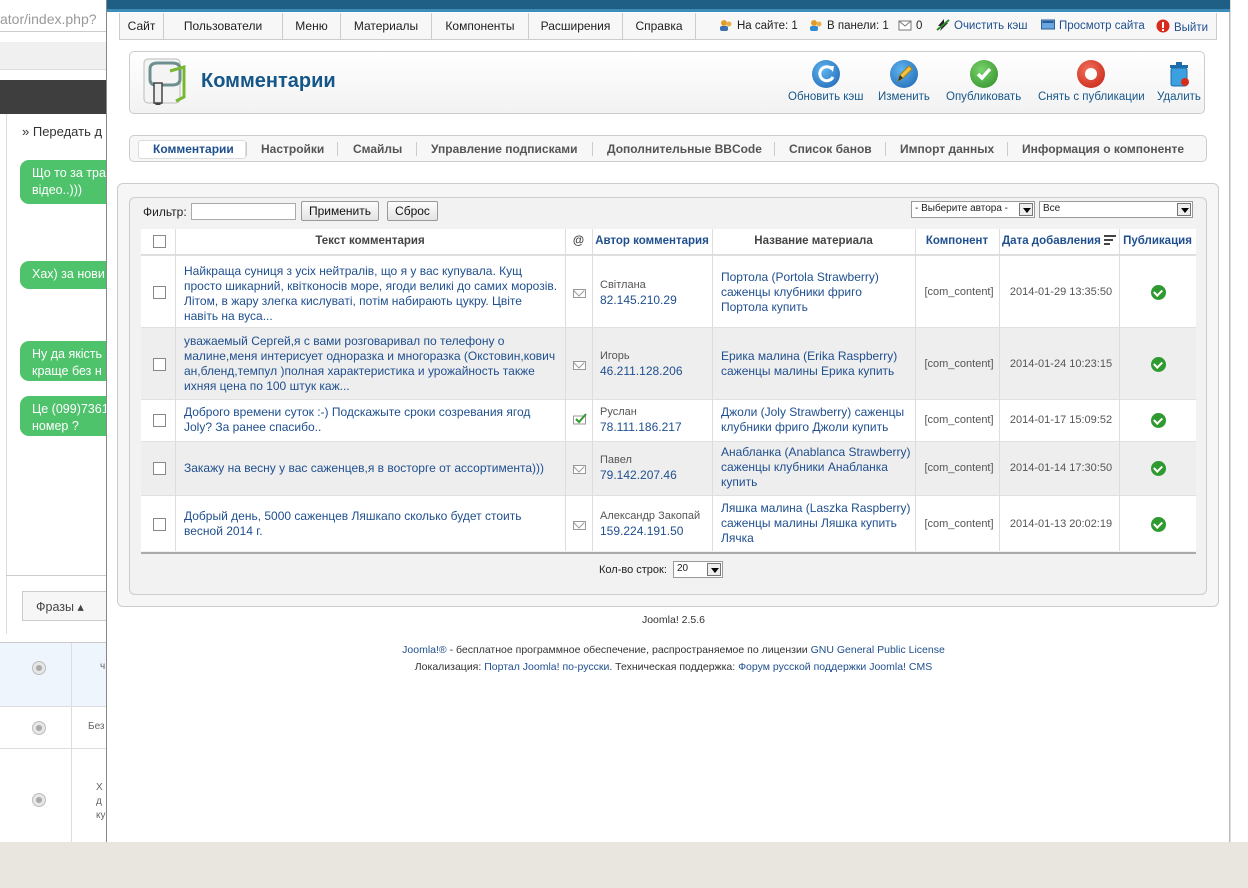 This screenshot has width=1248, height=888. What do you see at coordinates (957, 242) in the screenshot?
I see `header-component: Компонент` at bounding box center [957, 242].